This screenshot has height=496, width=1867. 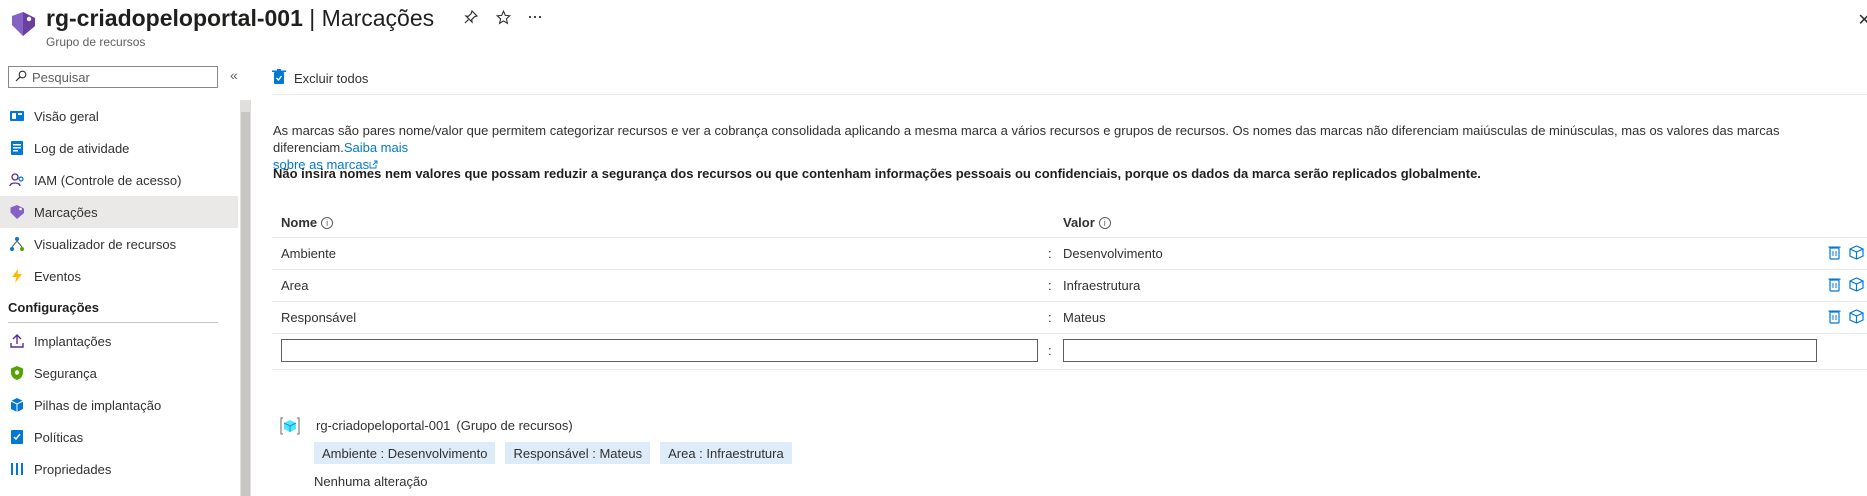 What do you see at coordinates (17, 116) in the screenshot?
I see `overview-icon` at bounding box center [17, 116].